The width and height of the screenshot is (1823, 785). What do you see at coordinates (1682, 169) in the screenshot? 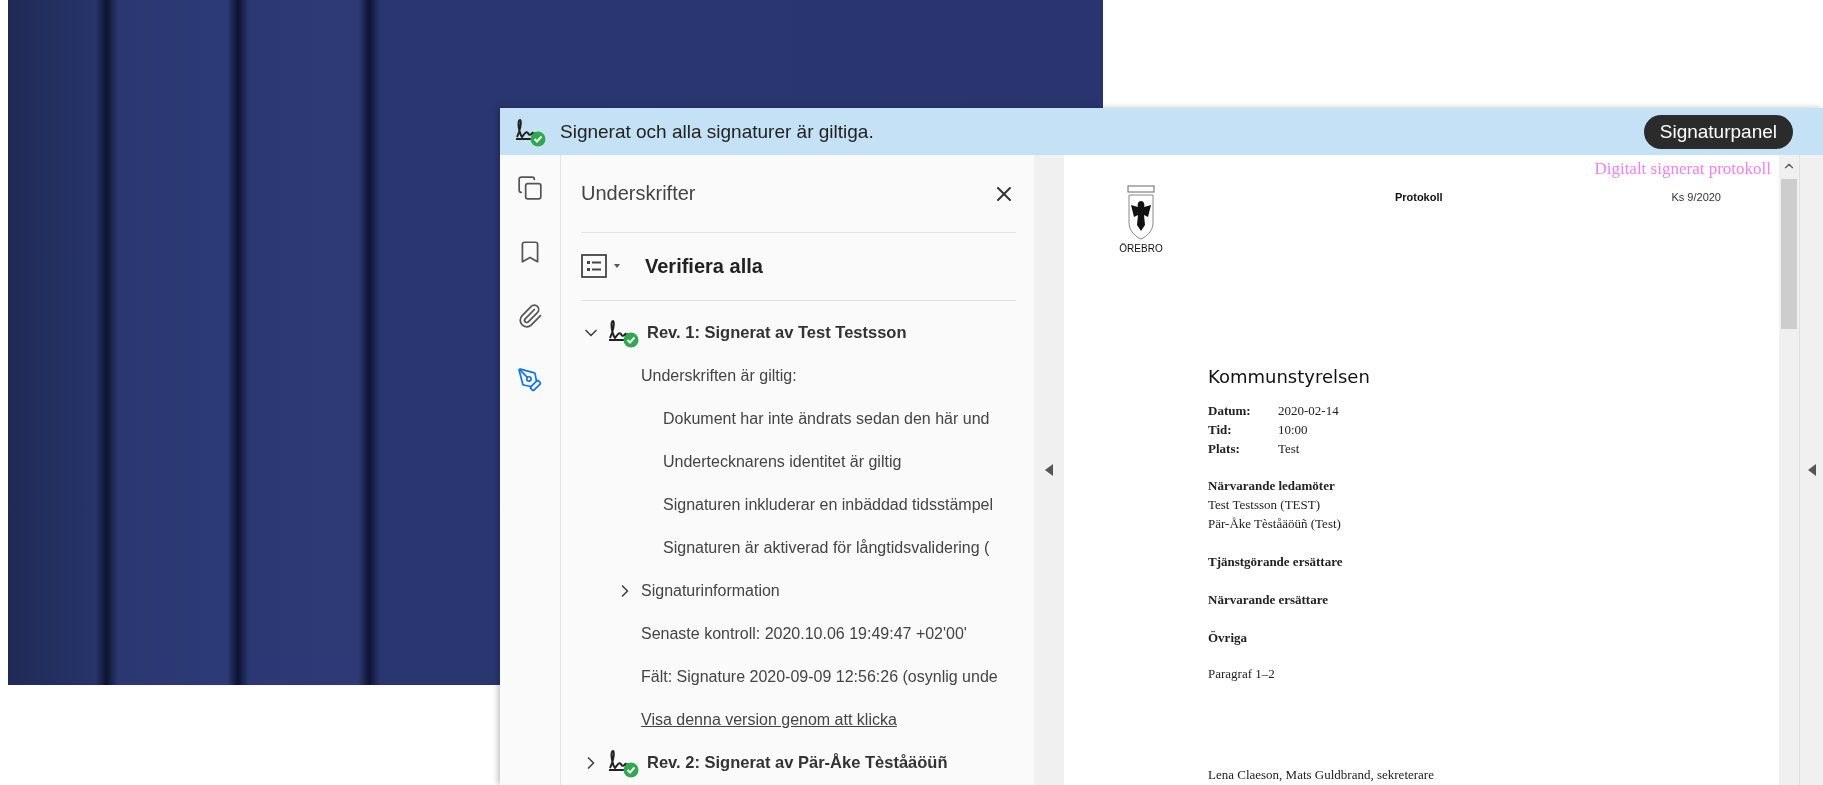
I see `signature-status-text: Digitalt signerat protokoll` at bounding box center [1682, 169].